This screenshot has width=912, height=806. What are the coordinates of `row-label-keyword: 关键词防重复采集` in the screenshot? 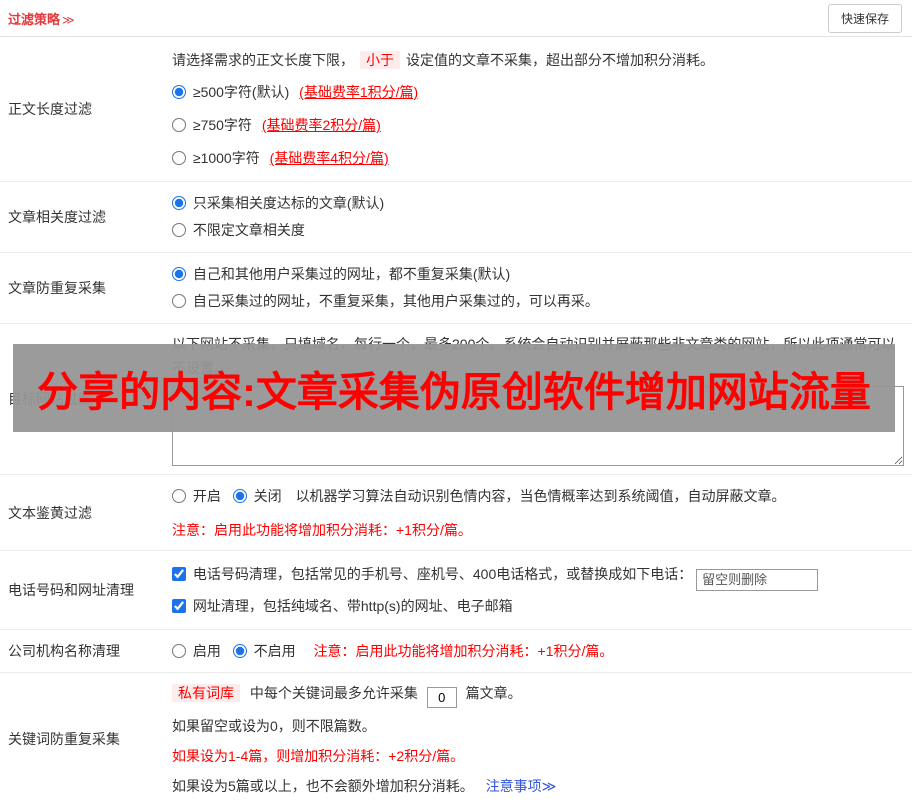 It's located at (64, 739).